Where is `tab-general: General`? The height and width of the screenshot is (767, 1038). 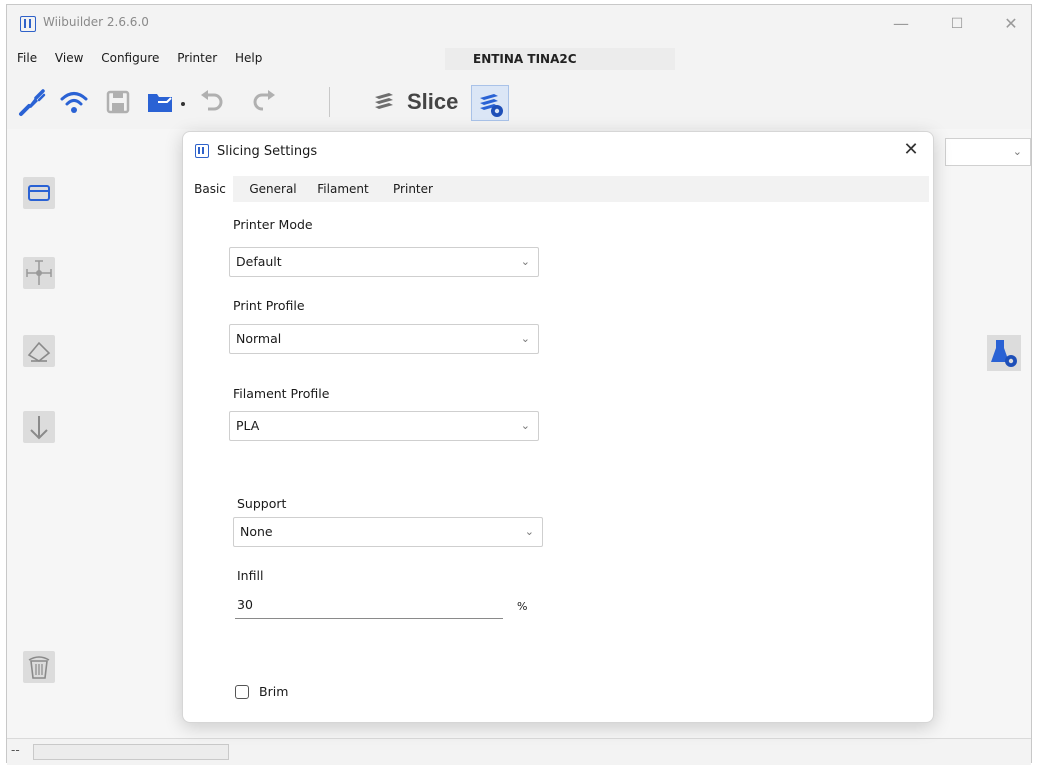 tab-general: General is located at coordinates (273, 189).